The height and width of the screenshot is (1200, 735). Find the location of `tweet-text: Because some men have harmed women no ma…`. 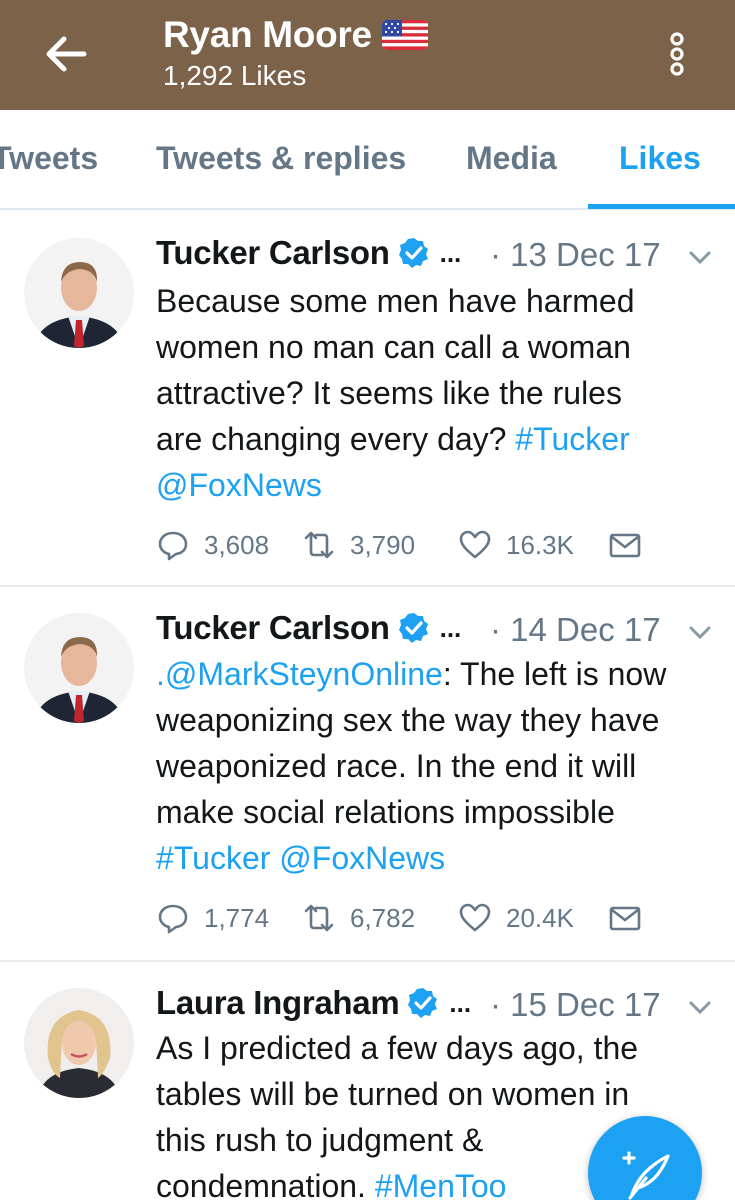

tweet-text: Because some men have harmed women no ma… is located at coordinates (436, 393).